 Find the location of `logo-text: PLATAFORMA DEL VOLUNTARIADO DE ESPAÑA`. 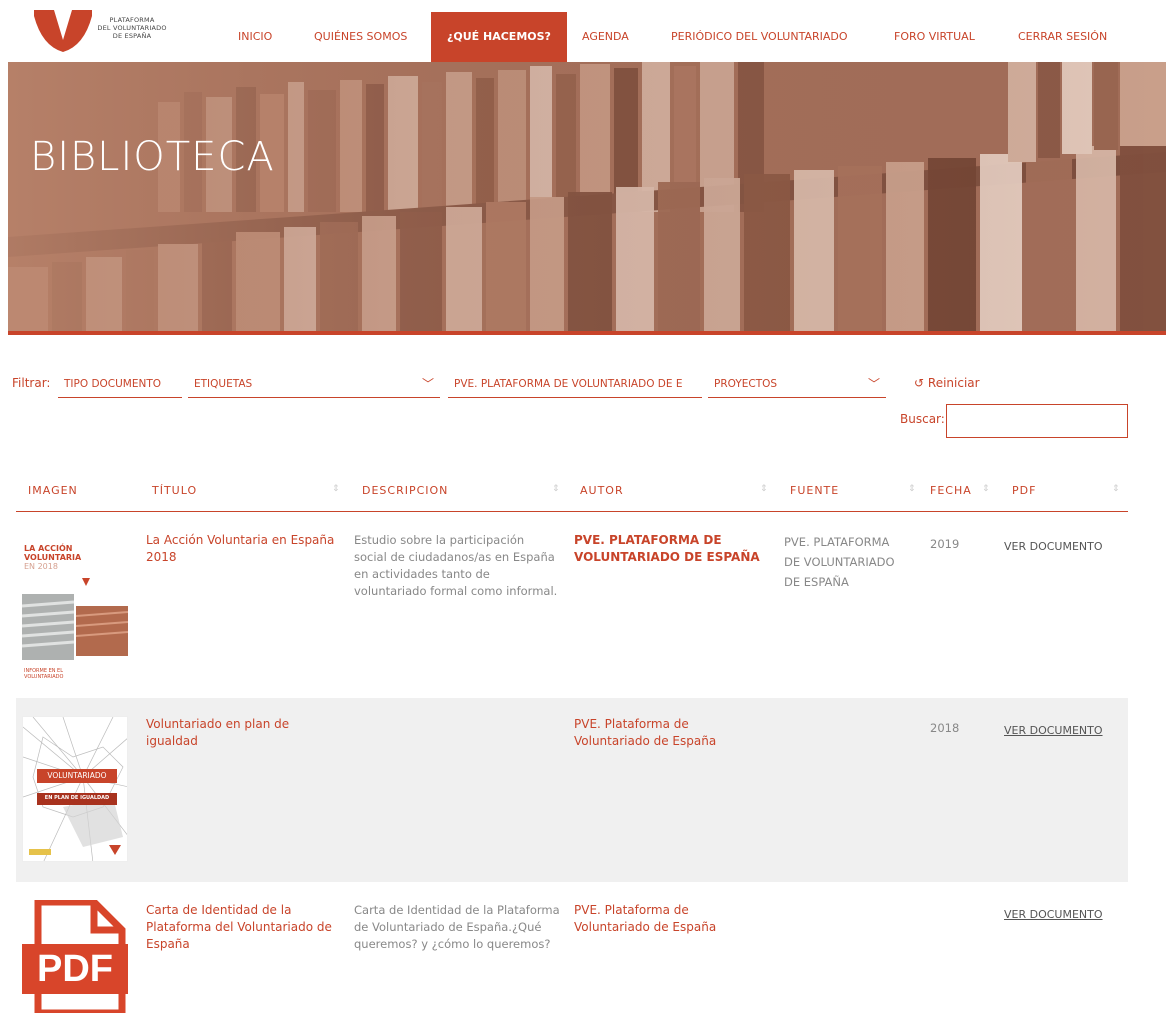

logo-text: PLATAFORMA DEL VOLUNTARIADO DE ESPAÑA is located at coordinates (132, 28).